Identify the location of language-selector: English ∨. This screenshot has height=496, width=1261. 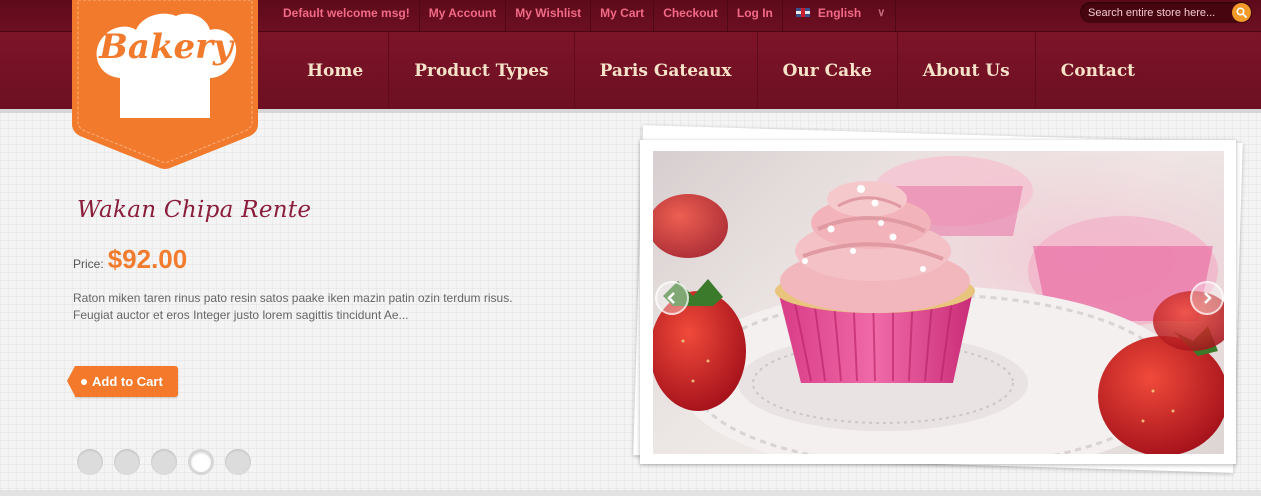
(840, 15).